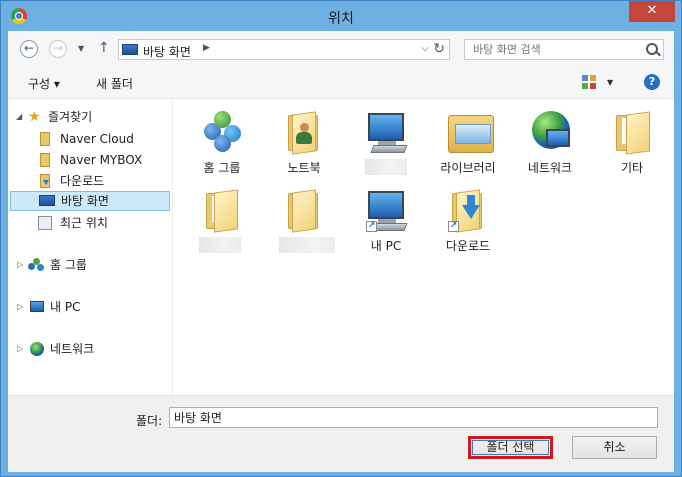 The height and width of the screenshot is (477, 682). Describe the element at coordinates (101, 160) in the screenshot. I see `nav-item-label: Naver MYBOX` at that location.